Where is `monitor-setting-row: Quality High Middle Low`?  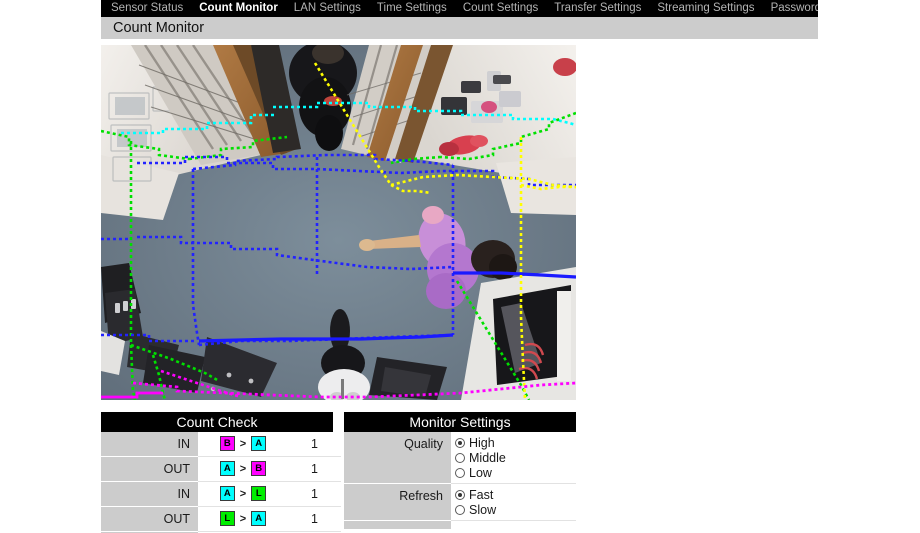 monitor-setting-row: Quality High Middle Low is located at coordinates (460, 458).